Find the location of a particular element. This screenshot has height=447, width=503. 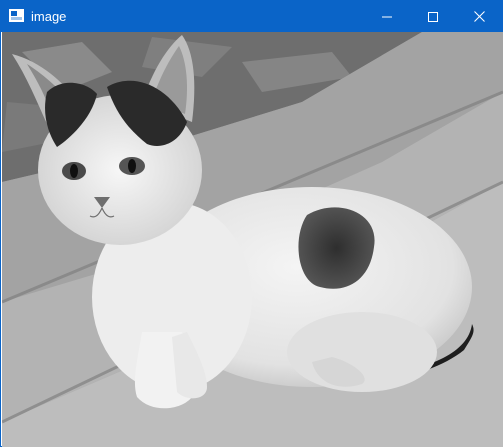

minimize-icon is located at coordinates (387, 17).